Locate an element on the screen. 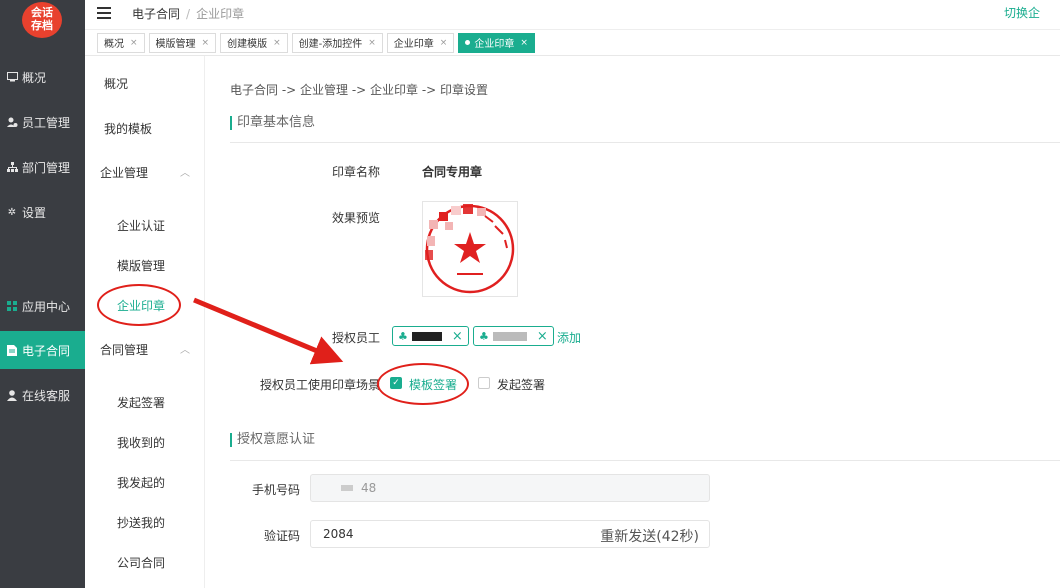 The height and width of the screenshot is (588, 1060). subnav-group-enterprise: 企业管理 ︿ is located at coordinates (145, 172).